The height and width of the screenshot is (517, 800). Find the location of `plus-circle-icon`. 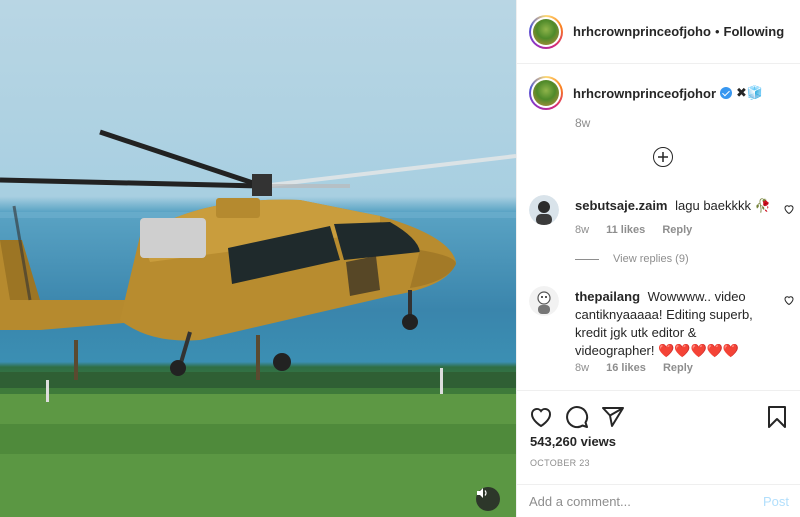

plus-circle-icon is located at coordinates (663, 157).